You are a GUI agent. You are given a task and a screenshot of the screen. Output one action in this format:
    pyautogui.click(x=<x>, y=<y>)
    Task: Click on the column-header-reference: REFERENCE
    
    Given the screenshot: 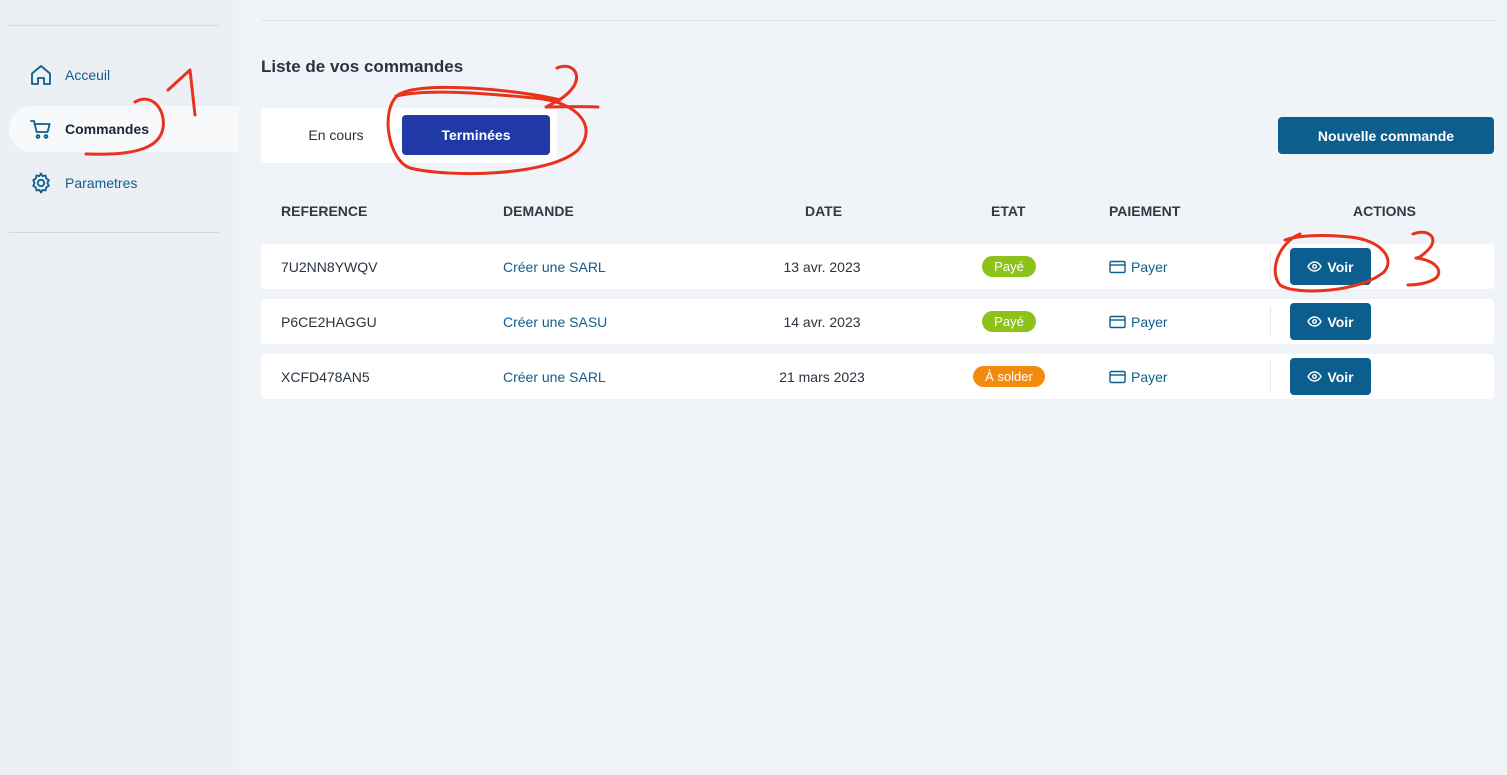 What is the action you would take?
    pyautogui.click(x=324, y=211)
    